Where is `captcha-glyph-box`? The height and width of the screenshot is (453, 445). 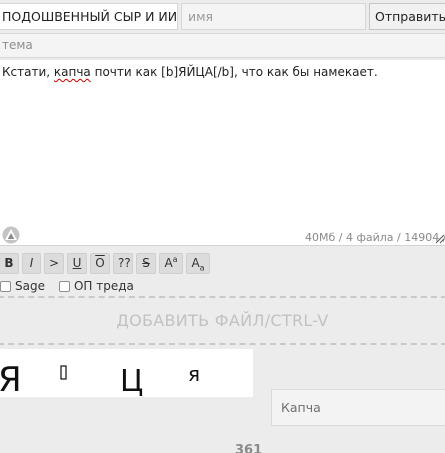
captcha-glyph-box is located at coordinates (63, 372).